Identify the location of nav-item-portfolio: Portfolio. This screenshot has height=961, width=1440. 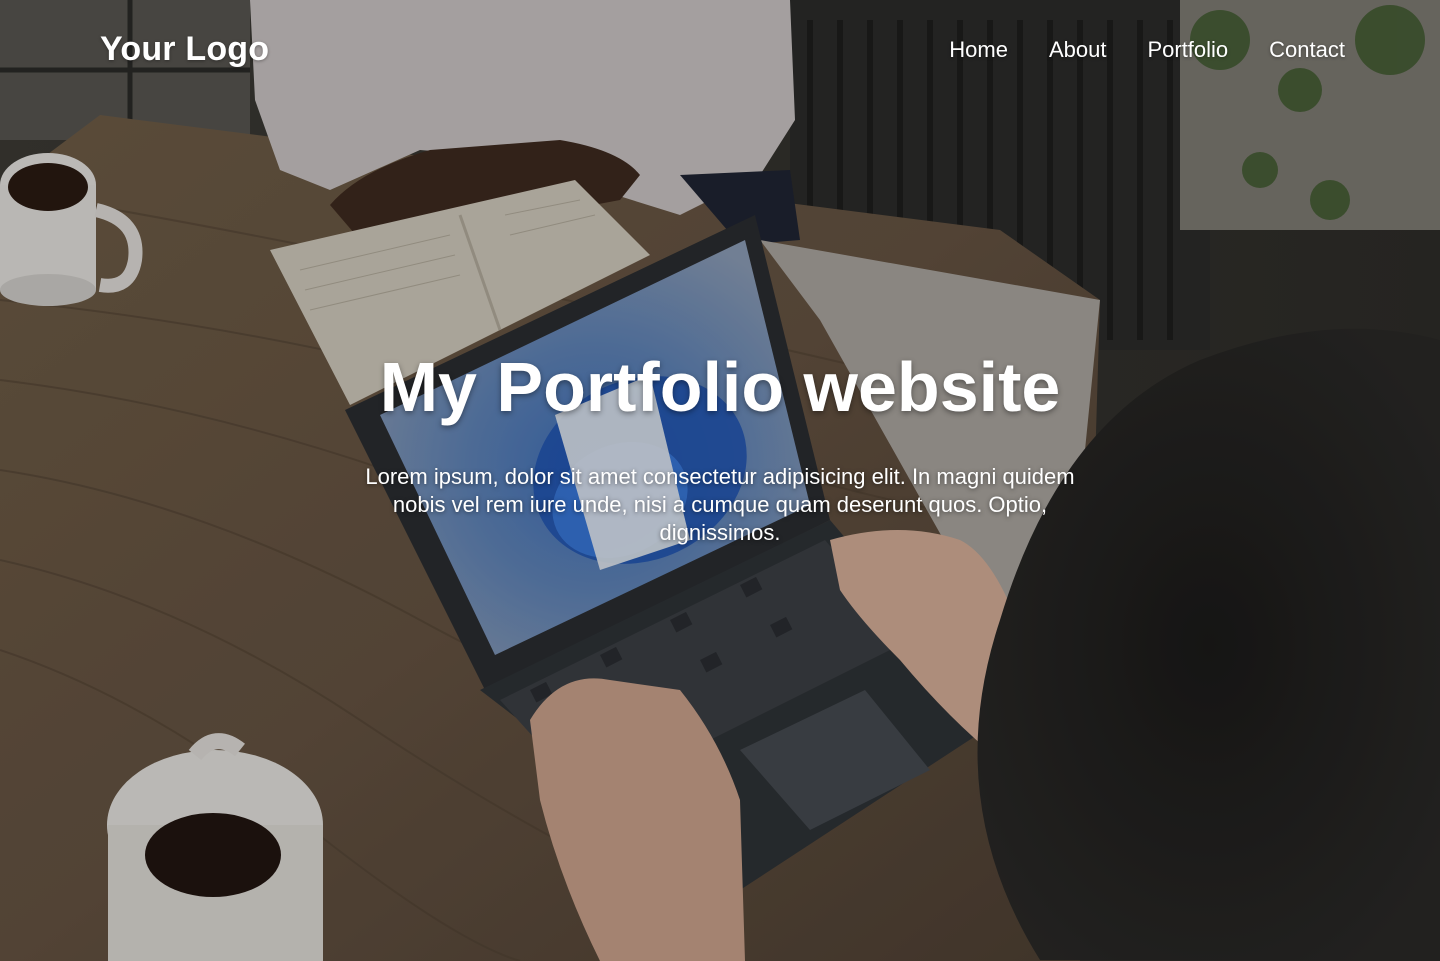
(1187, 50).